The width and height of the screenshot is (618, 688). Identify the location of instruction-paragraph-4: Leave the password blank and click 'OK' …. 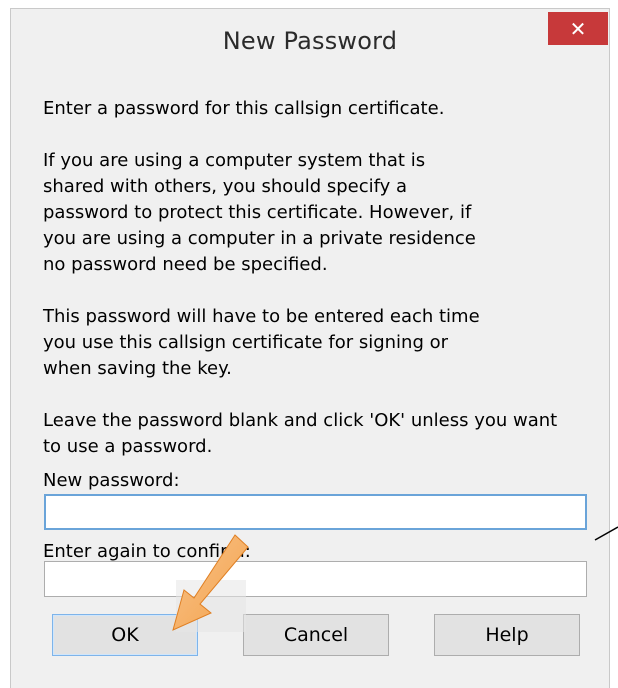
(323, 434).